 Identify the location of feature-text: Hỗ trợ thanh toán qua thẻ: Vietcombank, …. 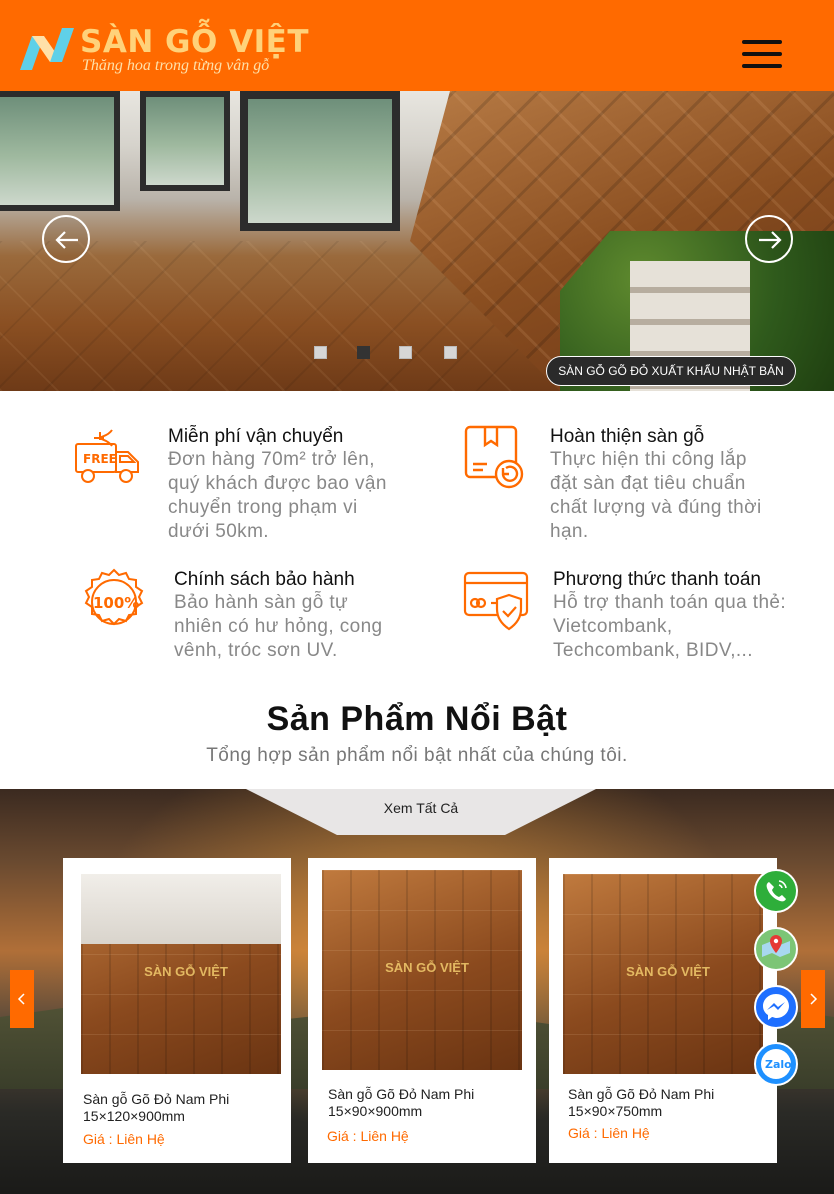
(670, 626).